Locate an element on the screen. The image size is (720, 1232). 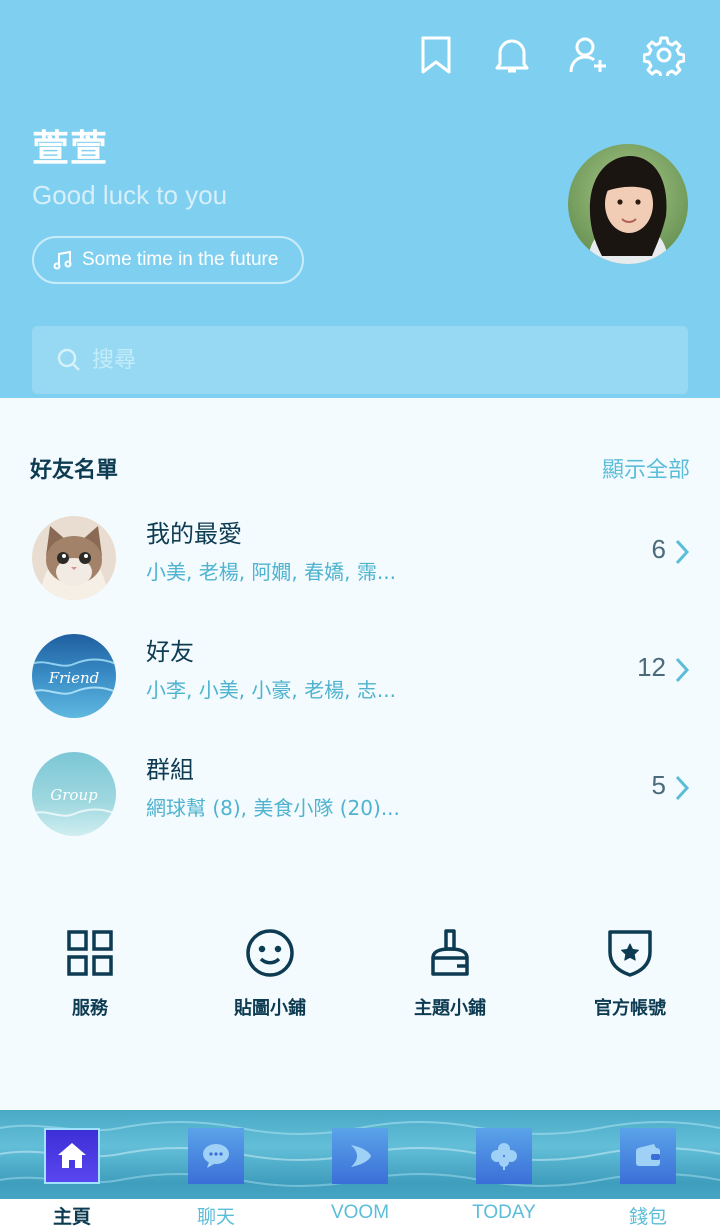
nav-label: TODAY is located at coordinates (504, 1212).